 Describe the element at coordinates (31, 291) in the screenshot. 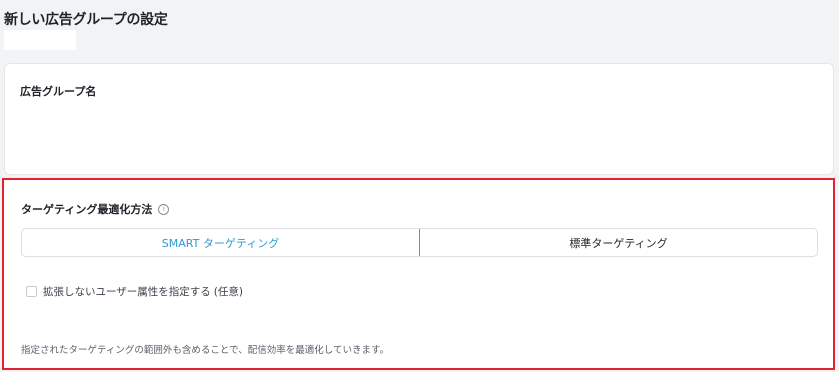

I see `exclude-attributes-checkbox` at that location.